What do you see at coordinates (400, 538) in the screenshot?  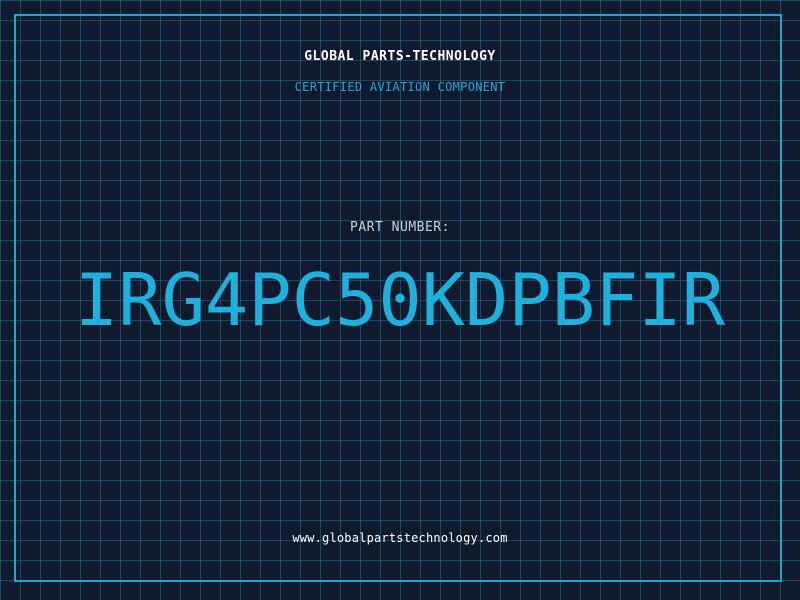 I see `website-url: www.globalpartstechnology.com` at bounding box center [400, 538].